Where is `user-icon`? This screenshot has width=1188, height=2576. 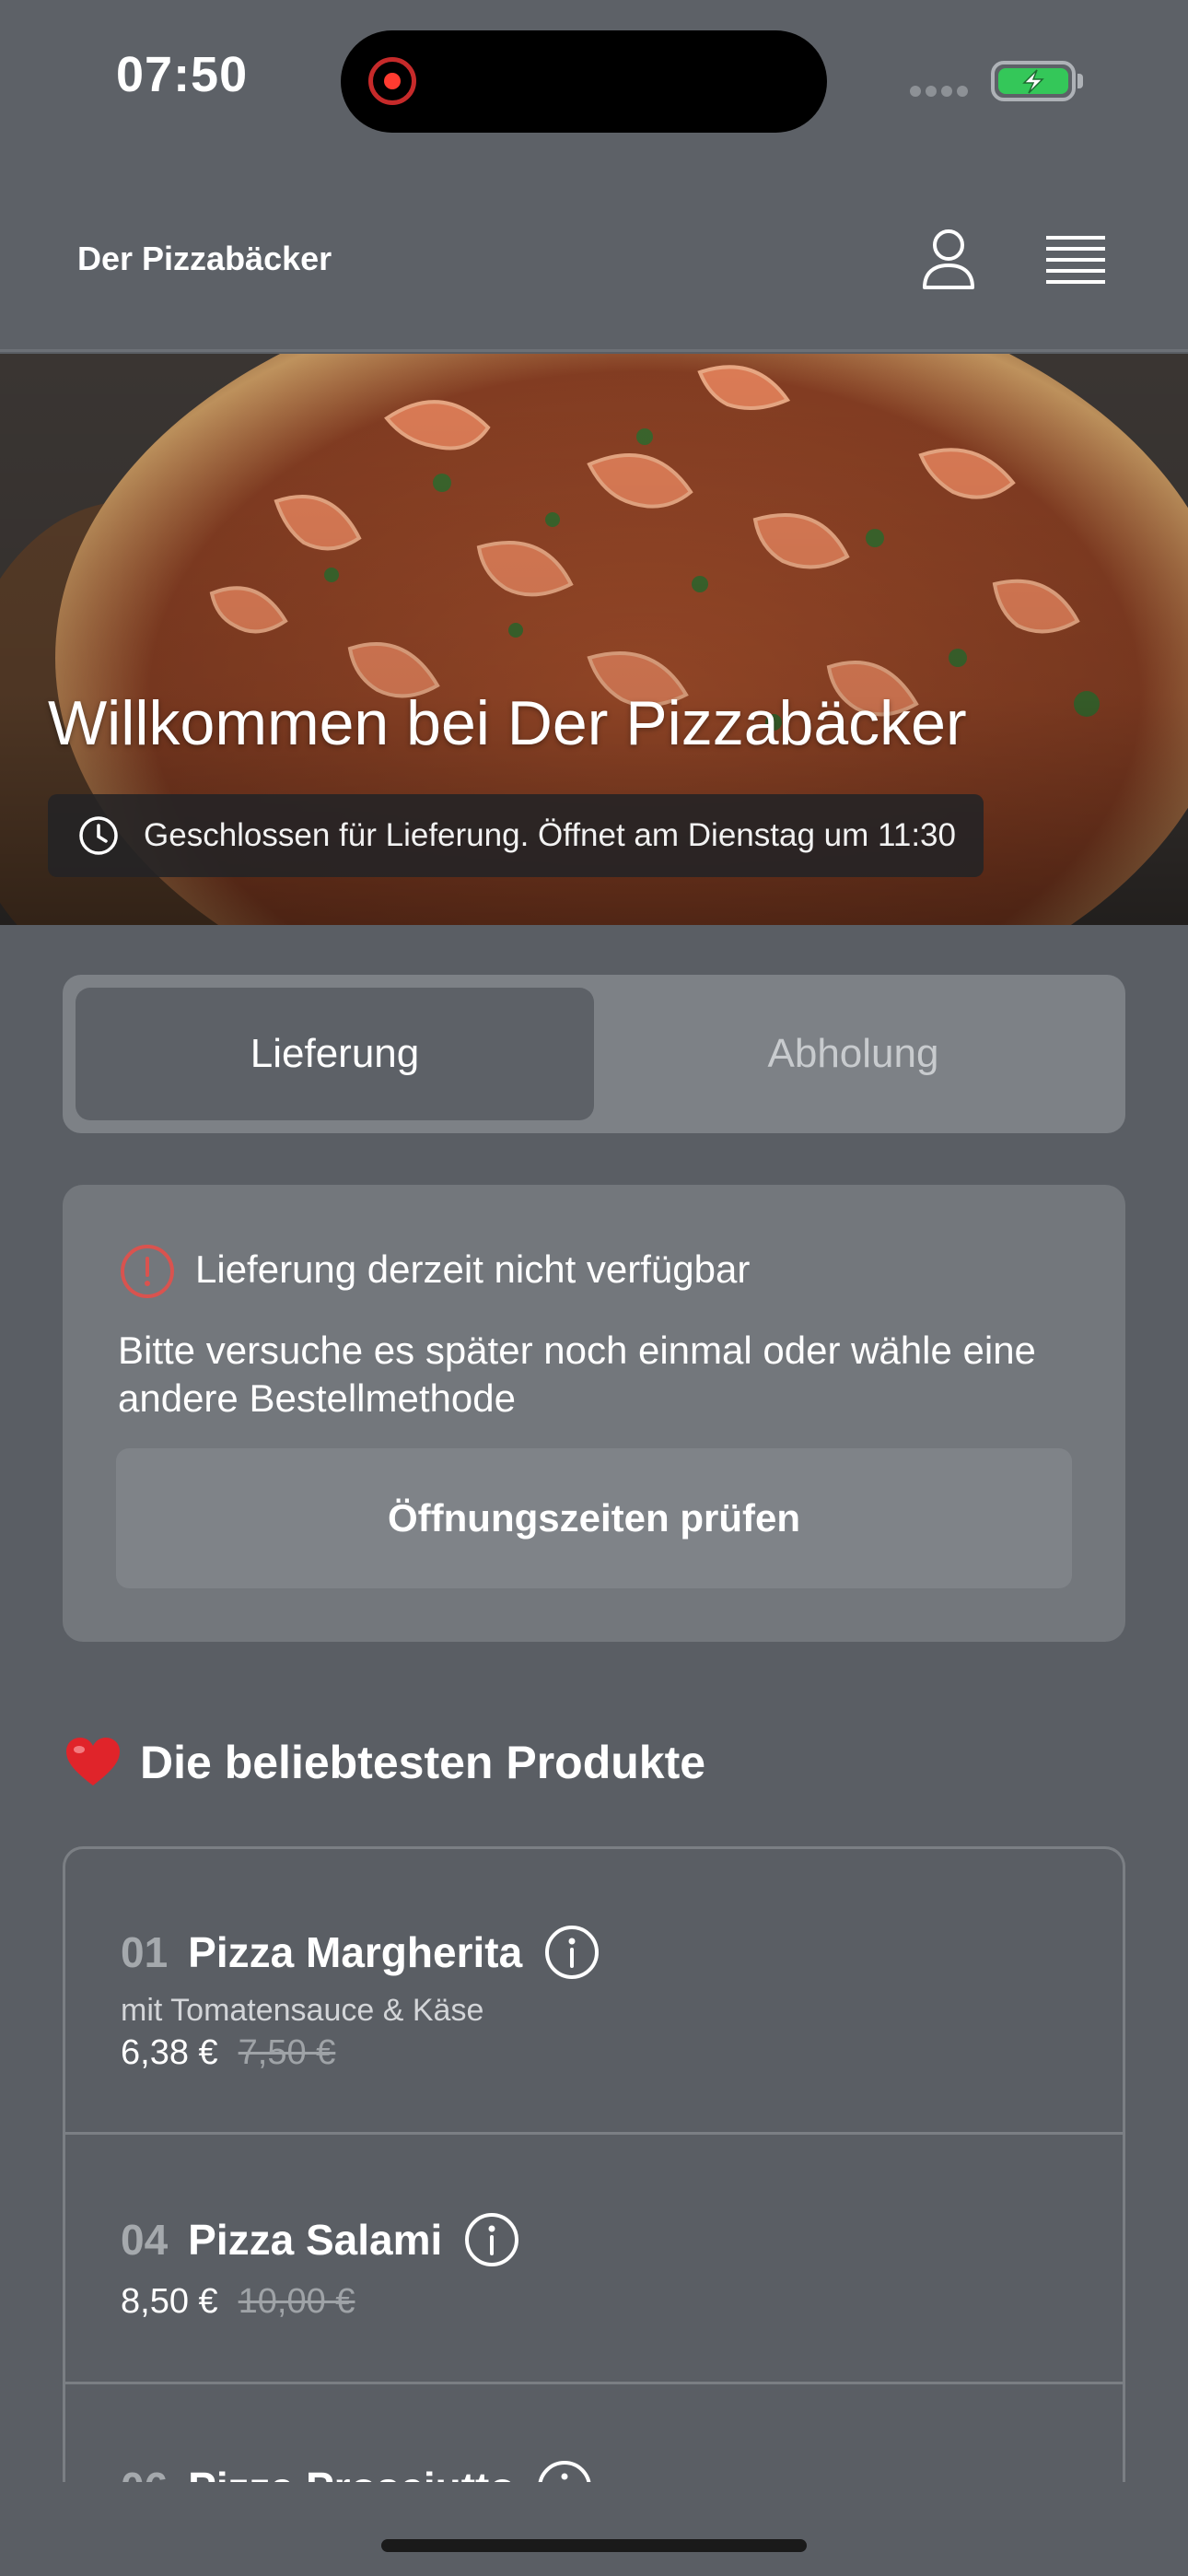
user-icon is located at coordinates (948, 260).